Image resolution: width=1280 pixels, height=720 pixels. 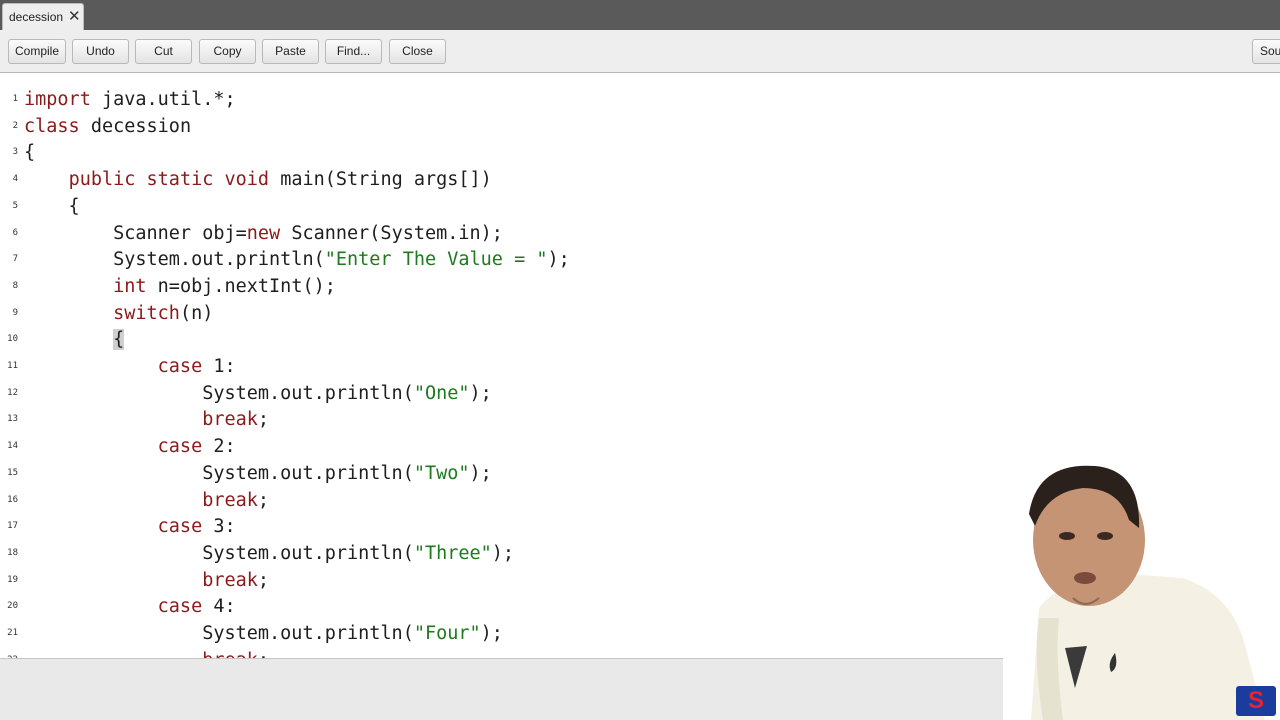 I want to click on code-line: import java.util.*;, so click(x=130, y=99).